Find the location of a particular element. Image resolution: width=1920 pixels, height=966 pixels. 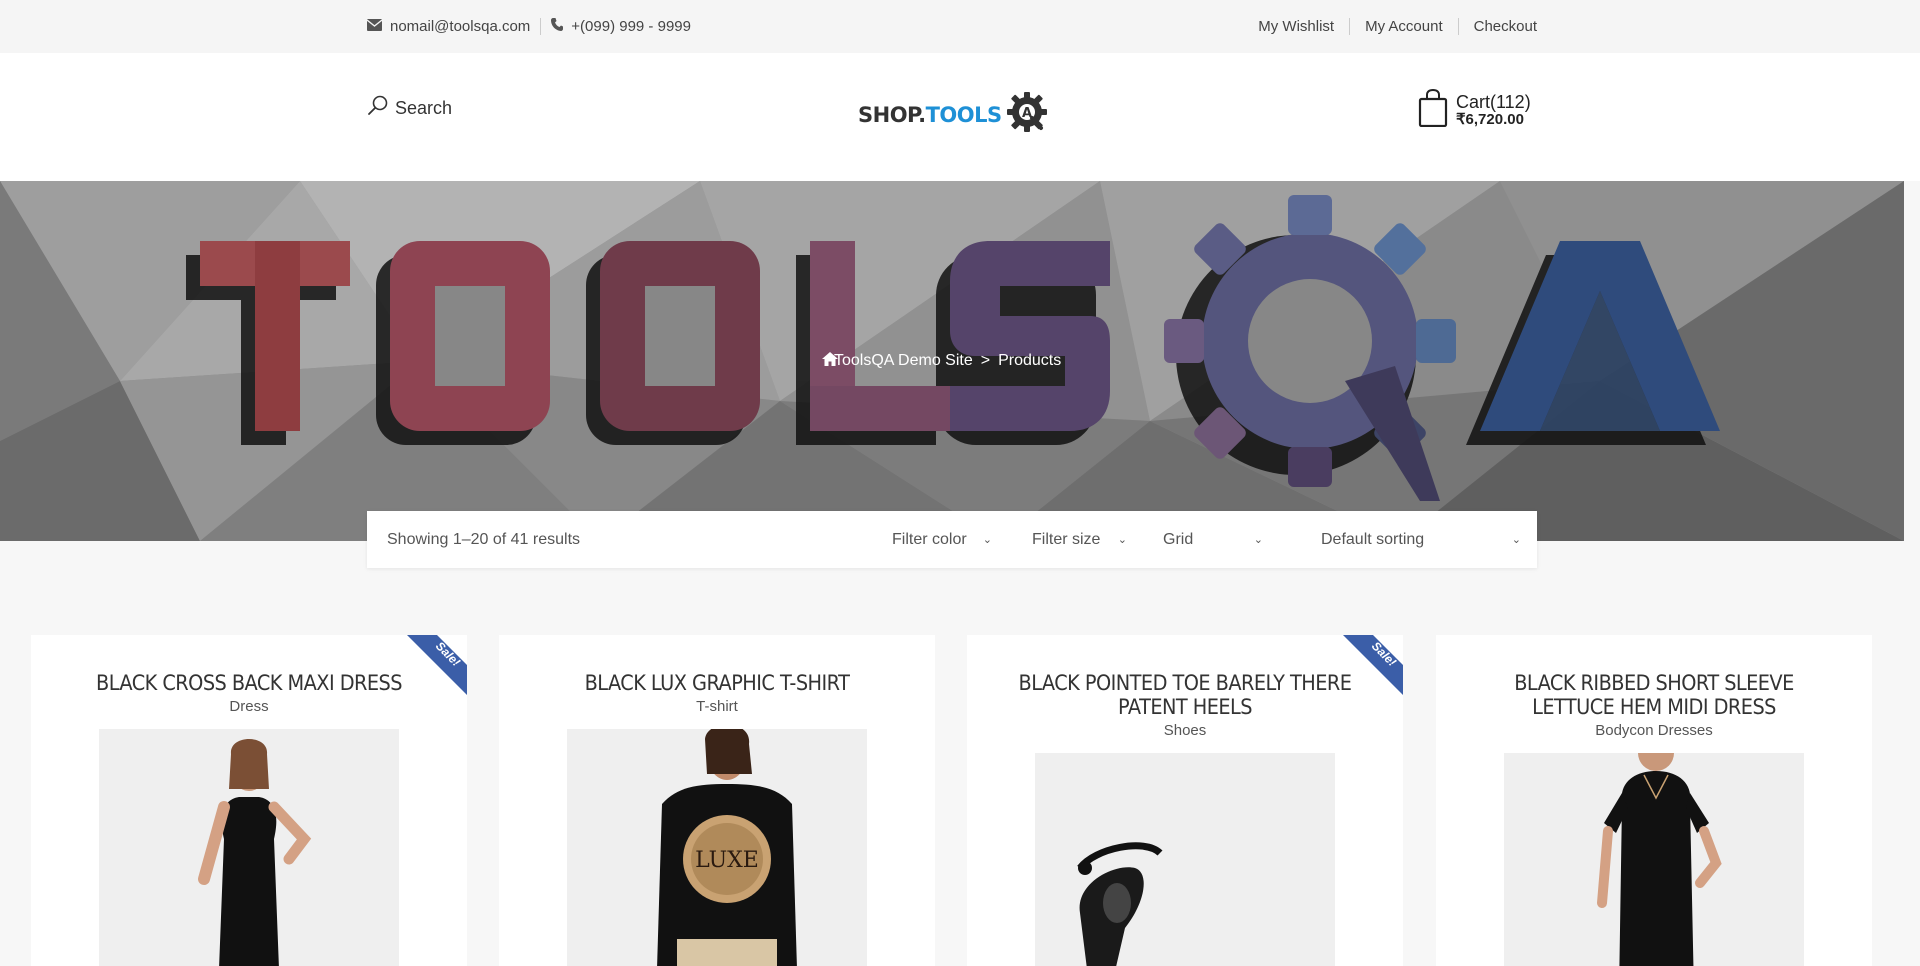

phone-icon is located at coordinates (557, 26).